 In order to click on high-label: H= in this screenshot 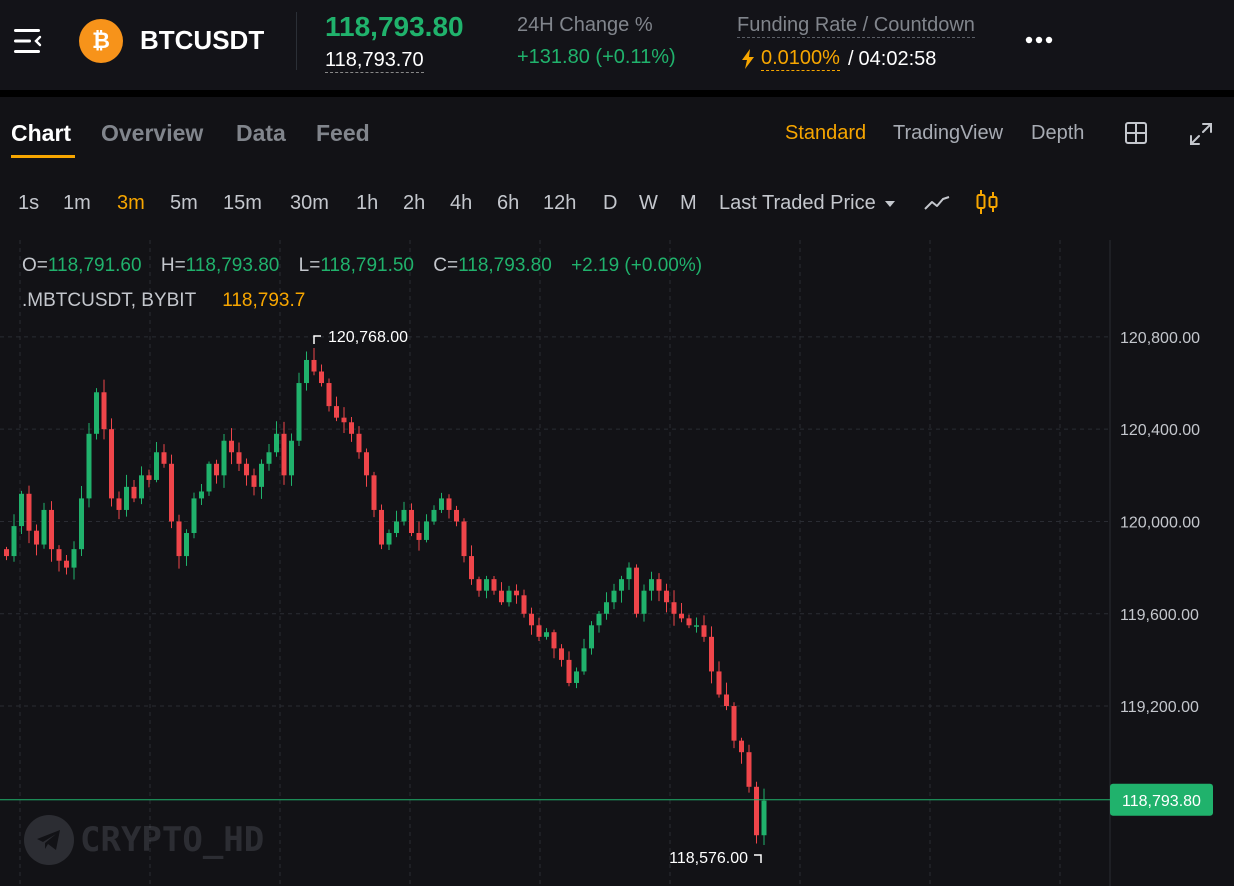, I will do `click(173, 265)`.